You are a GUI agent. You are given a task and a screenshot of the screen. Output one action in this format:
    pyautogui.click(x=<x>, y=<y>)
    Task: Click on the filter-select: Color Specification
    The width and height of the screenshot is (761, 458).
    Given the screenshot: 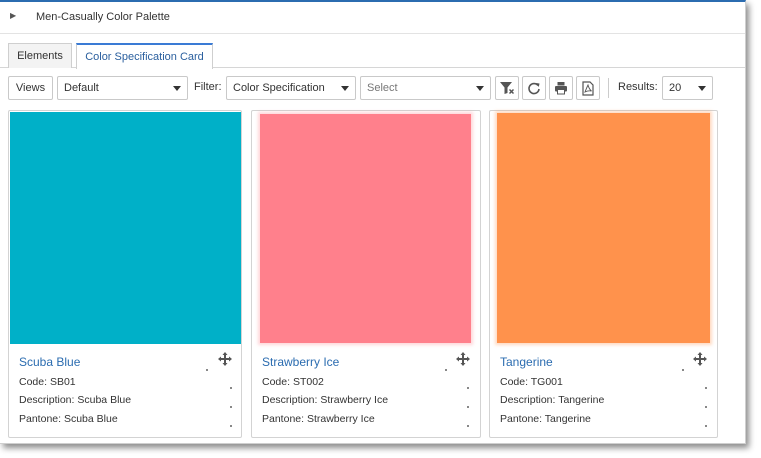 What is the action you would take?
    pyautogui.click(x=291, y=88)
    